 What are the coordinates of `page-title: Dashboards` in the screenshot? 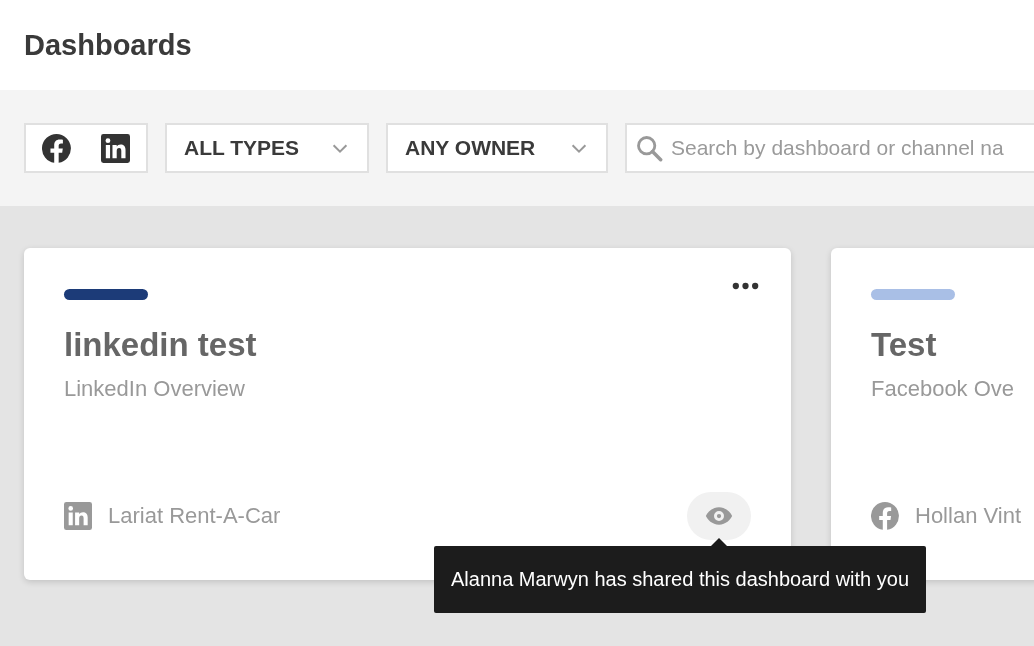 It's located at (108, 45).